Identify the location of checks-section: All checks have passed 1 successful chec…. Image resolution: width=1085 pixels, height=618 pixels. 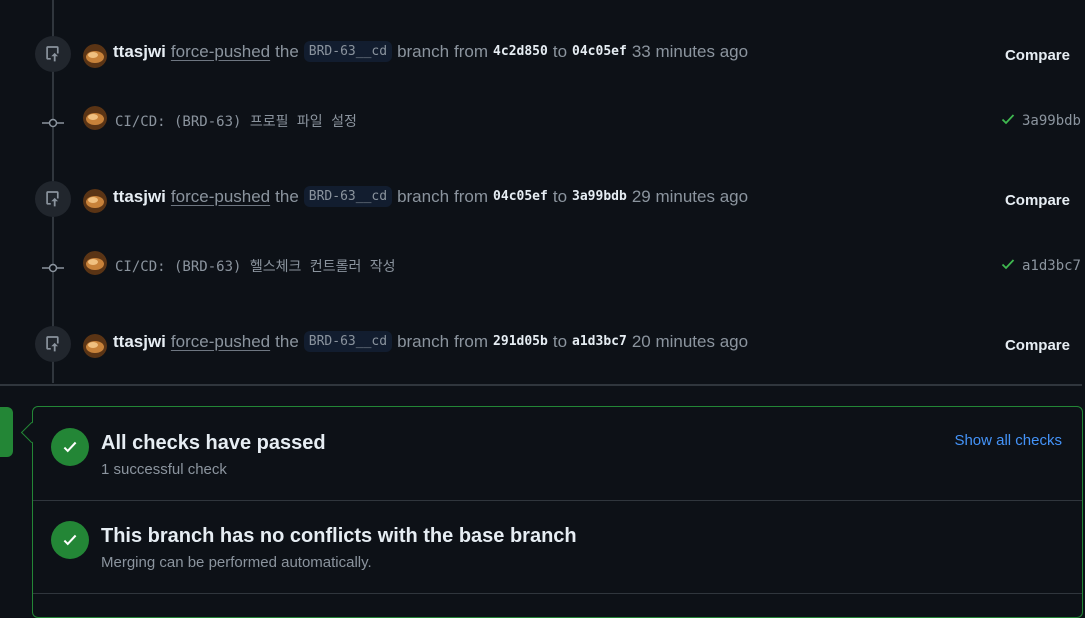
(557, 453).